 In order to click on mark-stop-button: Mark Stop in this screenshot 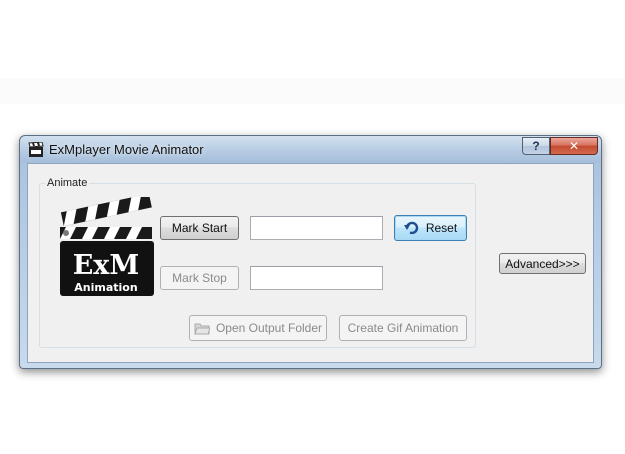, I will do `click(199, 278)`.